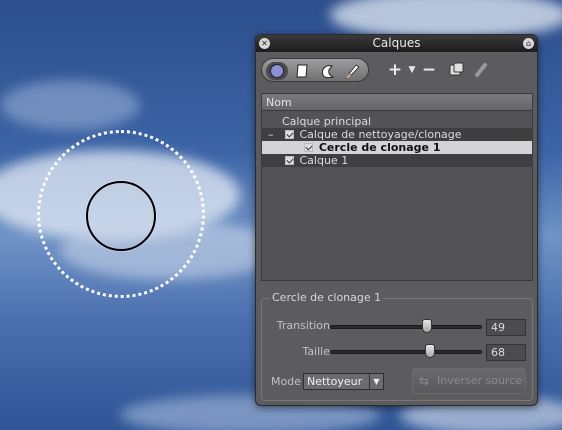 Image resolution: width=562 pixels, height=430 pixels. What do you see at coordinates (353, 71) in the screenshot?
I see `brush-tool-icon` at bounding box center [353, 71].